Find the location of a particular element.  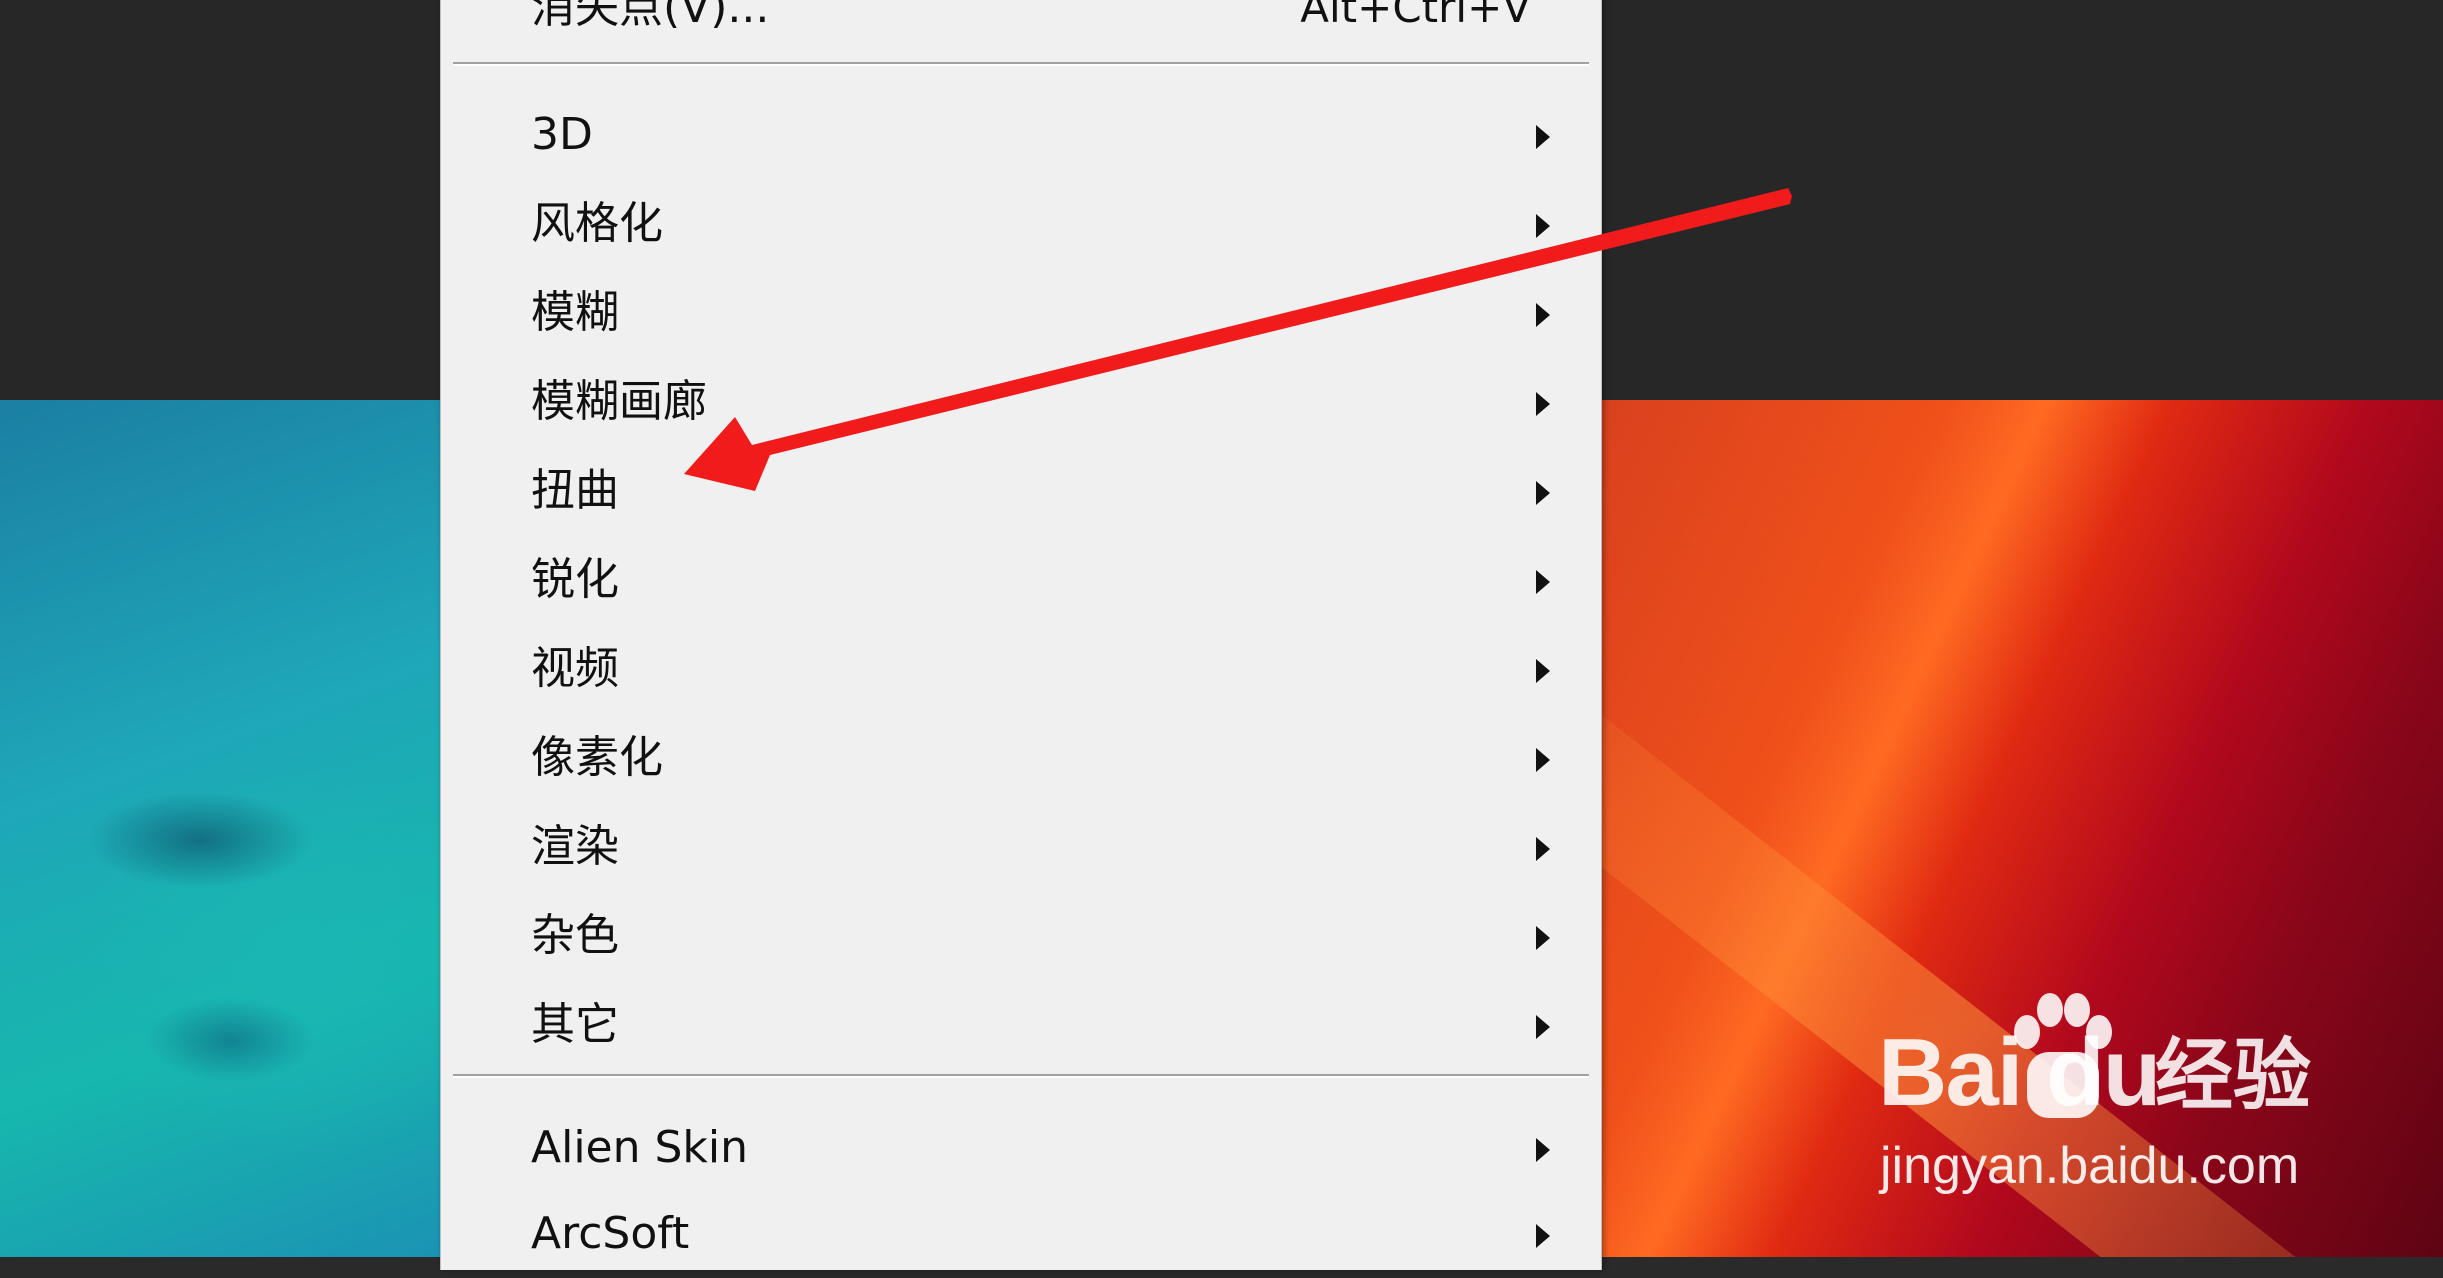

menu-item-label: Alien Skin is located at coordinates (640, 1147).